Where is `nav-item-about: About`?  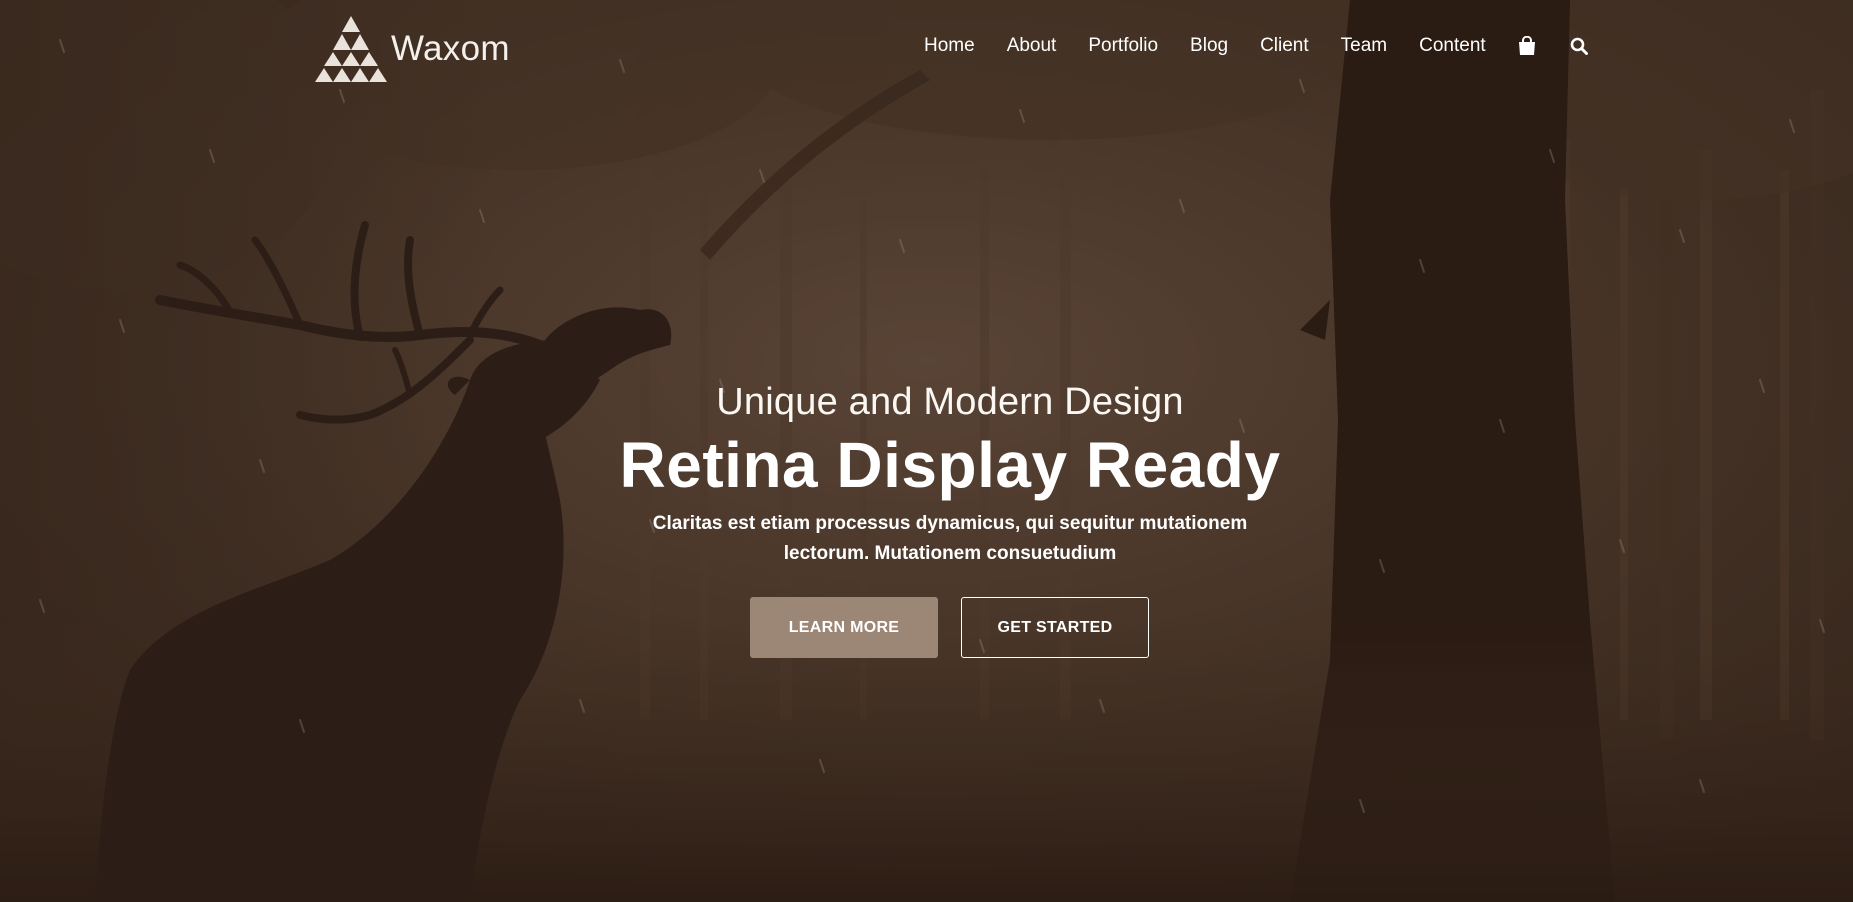 nav-item-about: About is located at coordinates (1032, 46).